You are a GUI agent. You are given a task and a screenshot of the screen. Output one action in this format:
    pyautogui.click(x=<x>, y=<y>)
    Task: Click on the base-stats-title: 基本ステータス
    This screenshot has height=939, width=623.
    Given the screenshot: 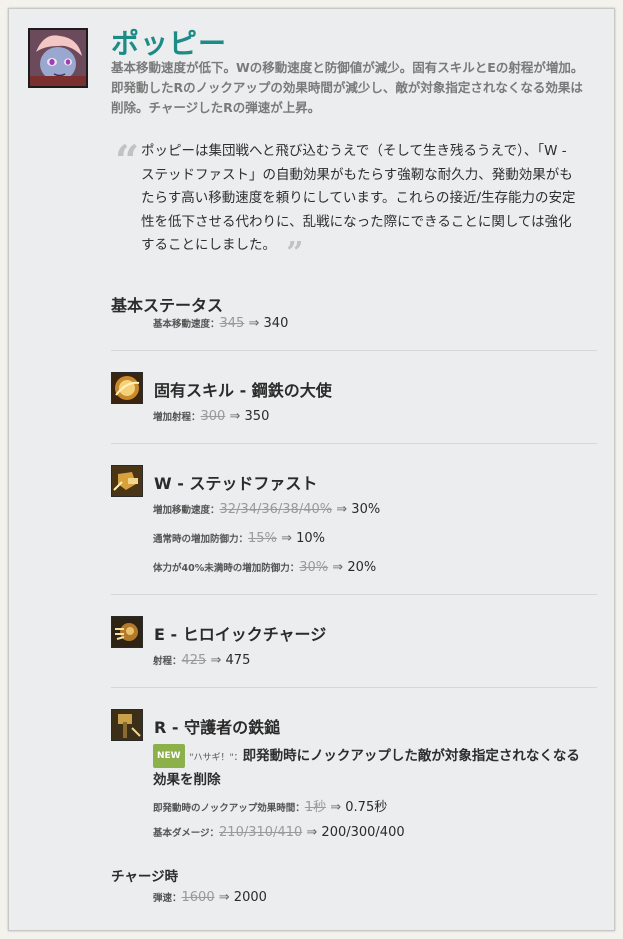 What is the action you would take?
    pyautogui.click(x=167, y=305)
    